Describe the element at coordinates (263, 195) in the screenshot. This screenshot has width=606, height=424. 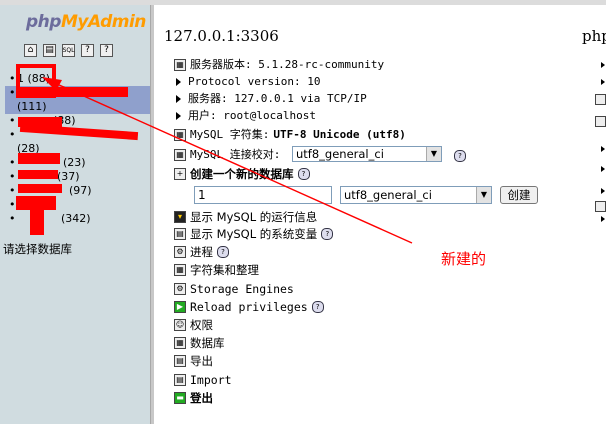
I see `new-database-name-input: 1` at that location.